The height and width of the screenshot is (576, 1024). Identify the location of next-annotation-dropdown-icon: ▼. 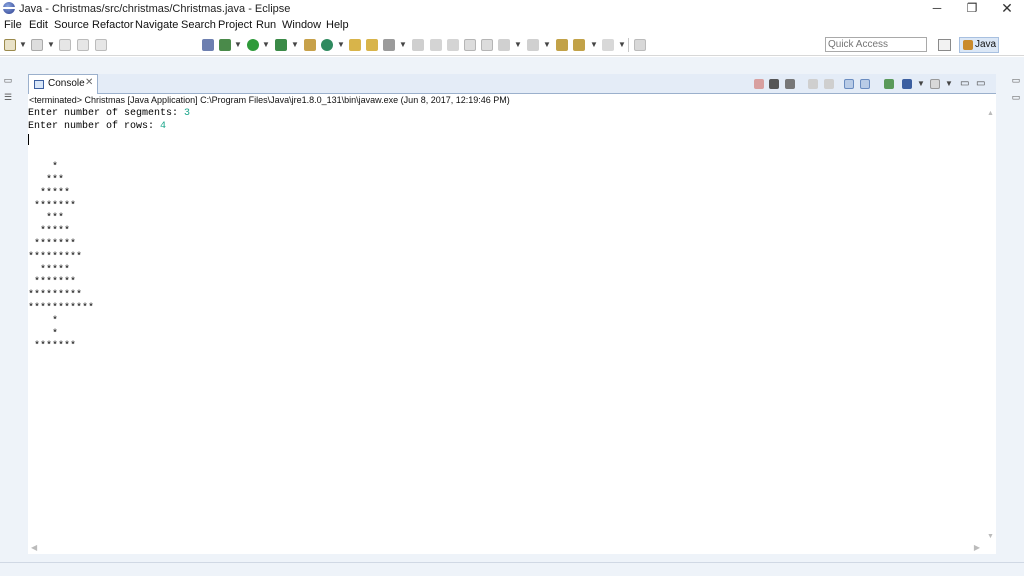
(518, 44).